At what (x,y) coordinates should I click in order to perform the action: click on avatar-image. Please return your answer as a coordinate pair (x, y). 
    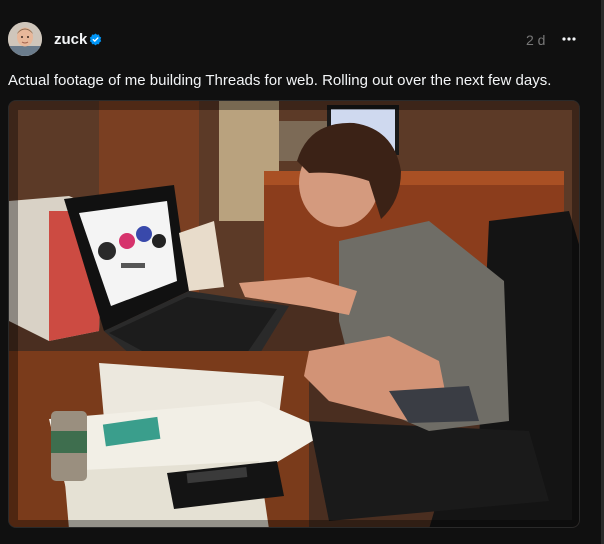
    Looking at the image, I should click on (25, 39).